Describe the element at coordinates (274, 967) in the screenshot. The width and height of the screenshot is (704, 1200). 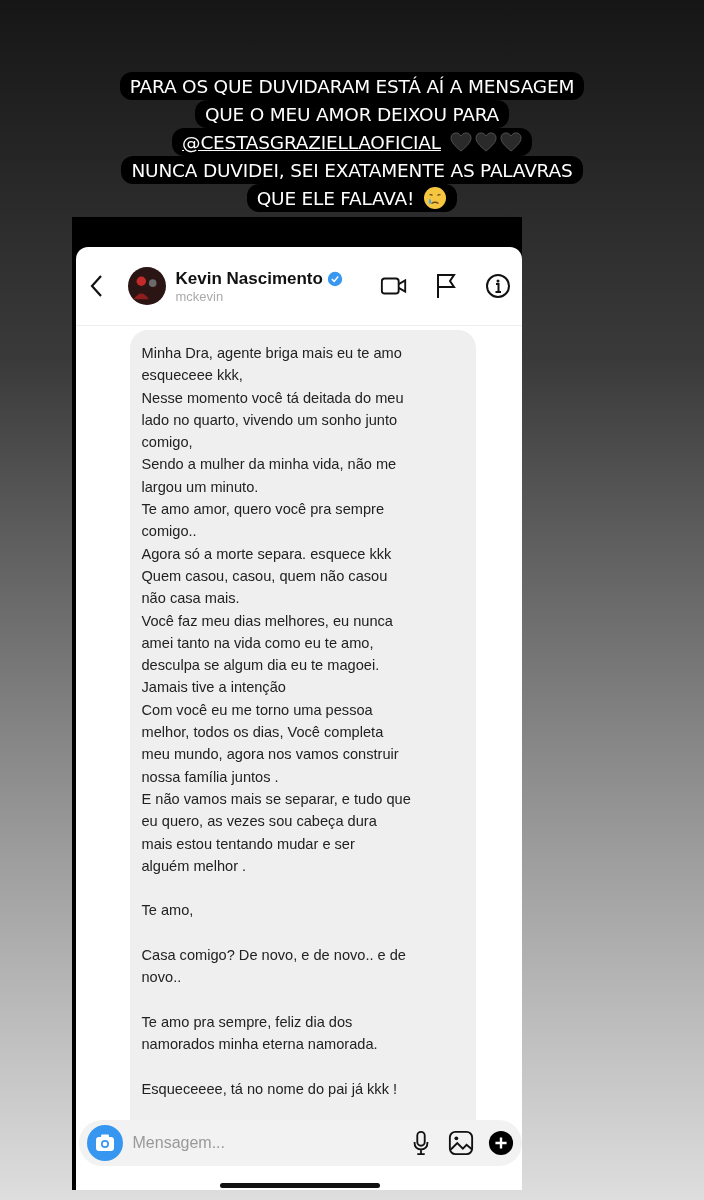
I see `message-text: Casa comigo? De novo, e de novo.. e de novo..` at that location.